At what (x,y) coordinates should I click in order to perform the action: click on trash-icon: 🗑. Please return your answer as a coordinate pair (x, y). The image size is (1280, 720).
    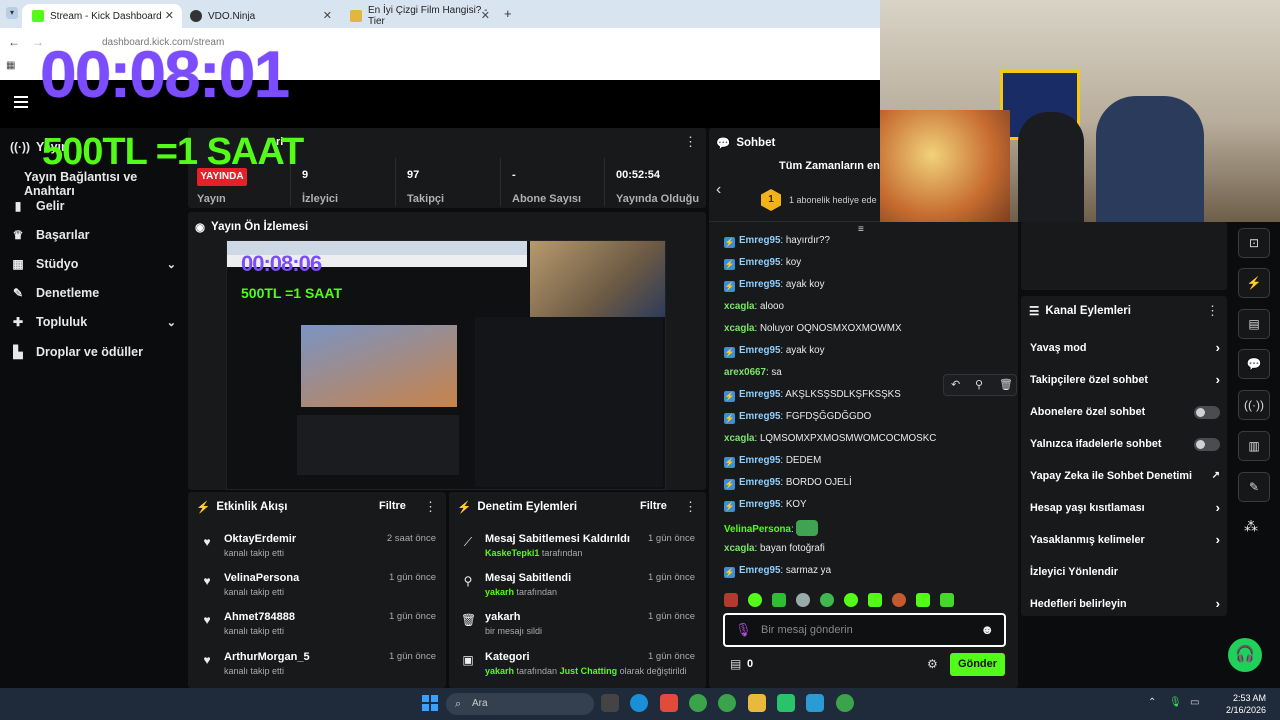
    Looking at the image, I should click on (1006, 384).